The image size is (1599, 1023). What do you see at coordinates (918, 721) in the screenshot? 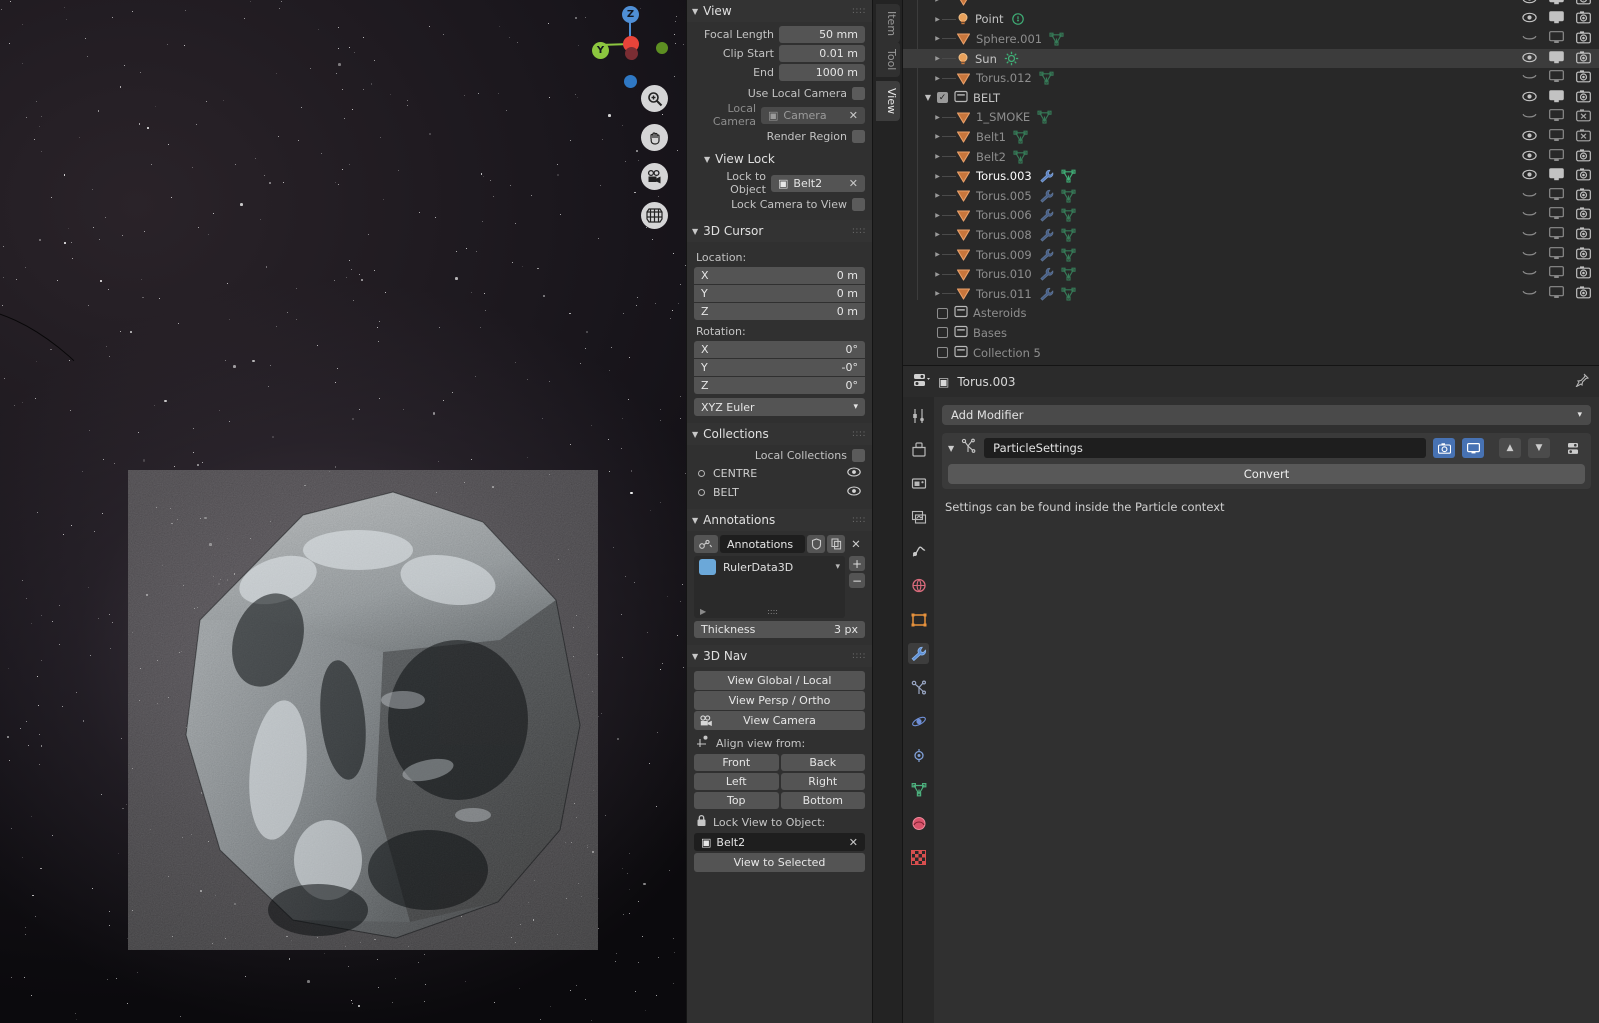
I see `physics-tab` at bounding box center [918, 721].